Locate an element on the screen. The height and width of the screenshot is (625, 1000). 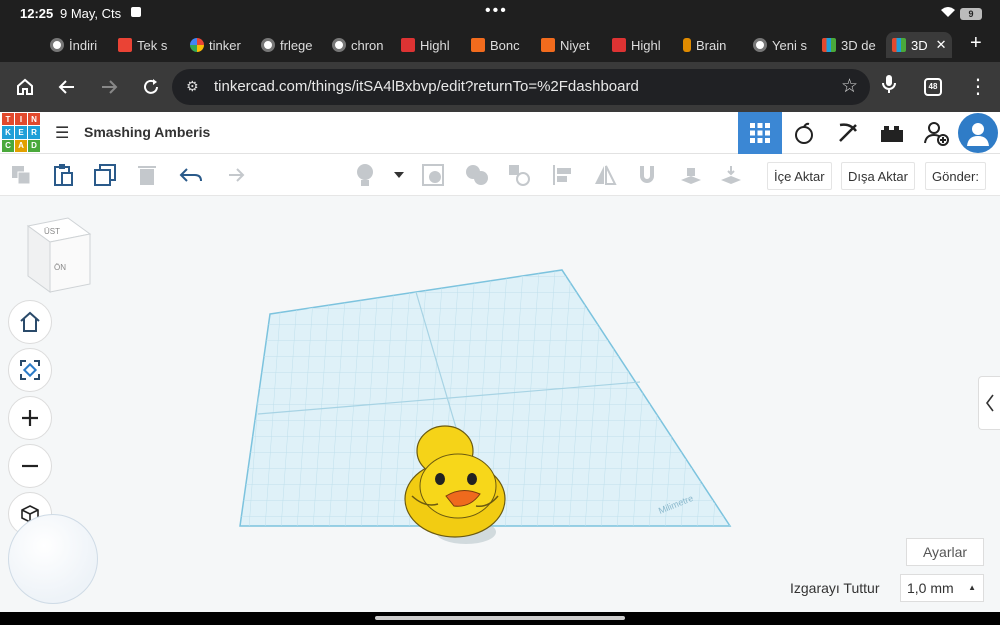
microphone-icon is located at coordinates (889, 86).